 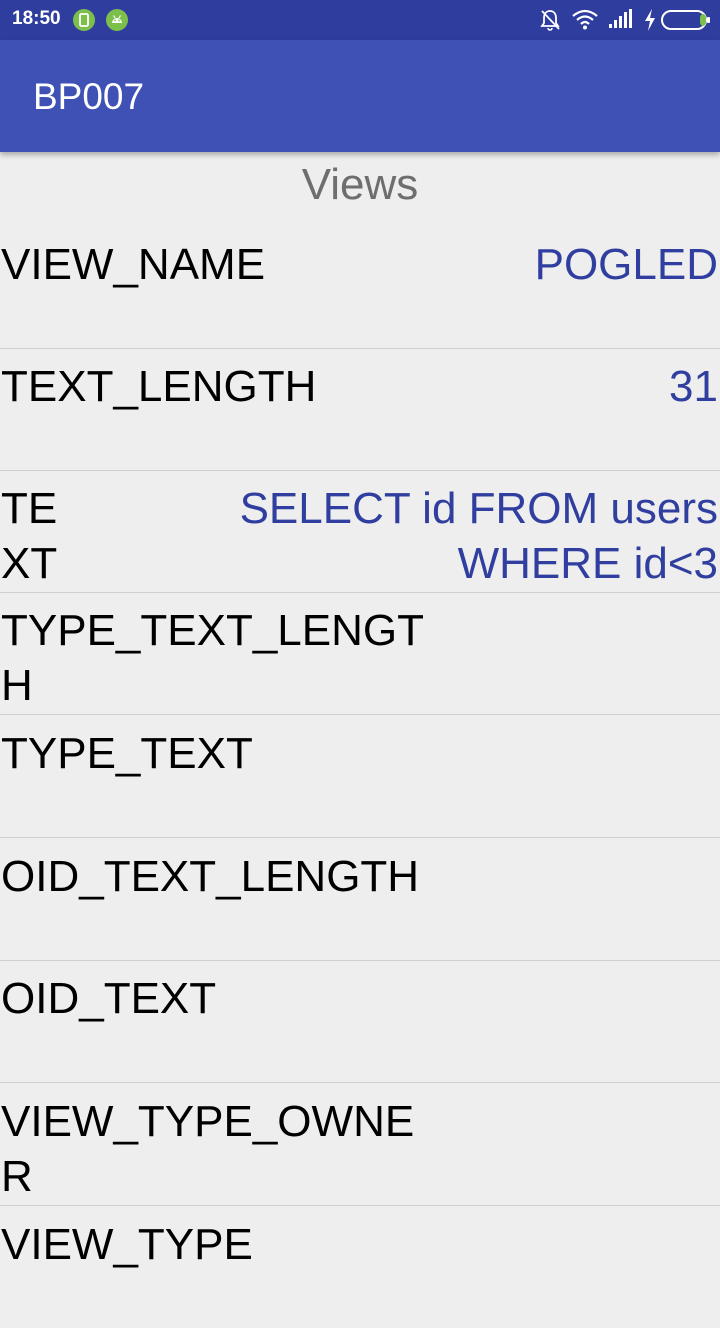 I want to click on section-title: Views, so click(x=360, y=184).